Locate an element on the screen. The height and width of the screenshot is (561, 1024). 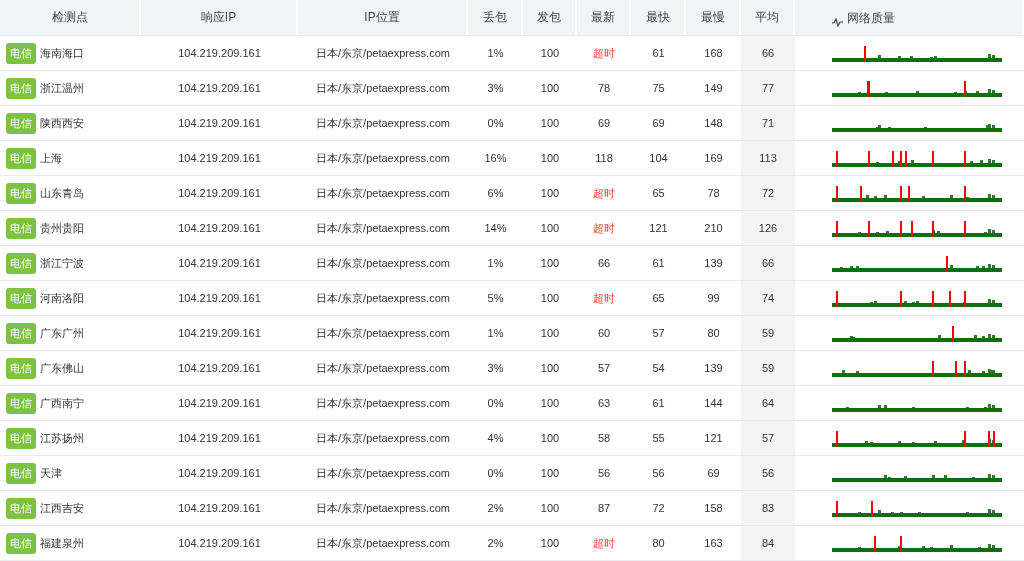
table-cell: 77 is located at coordinates (768, 88).